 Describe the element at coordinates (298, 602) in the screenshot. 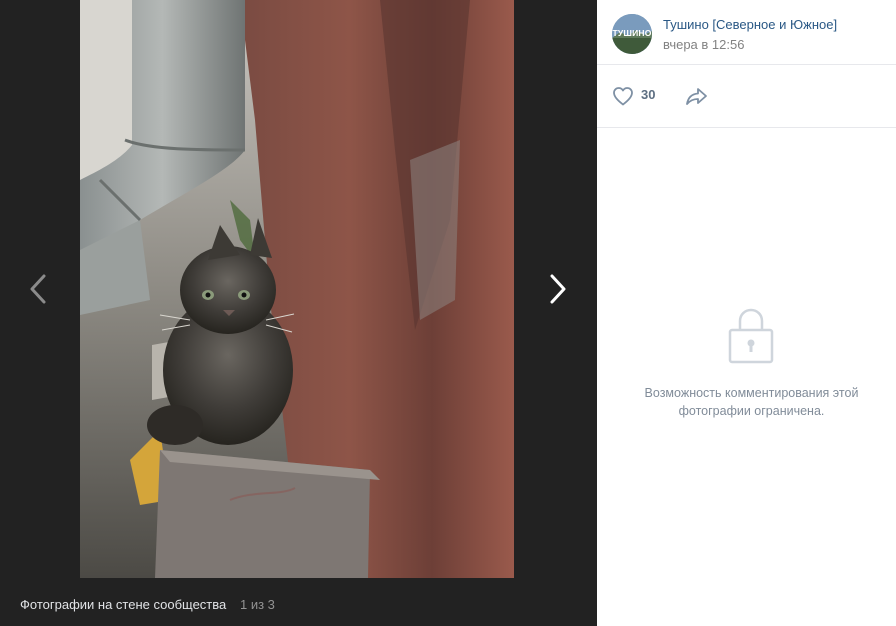

I see `viewer-footer: Фотографии на стене сообщества 1 из 3` at that location.